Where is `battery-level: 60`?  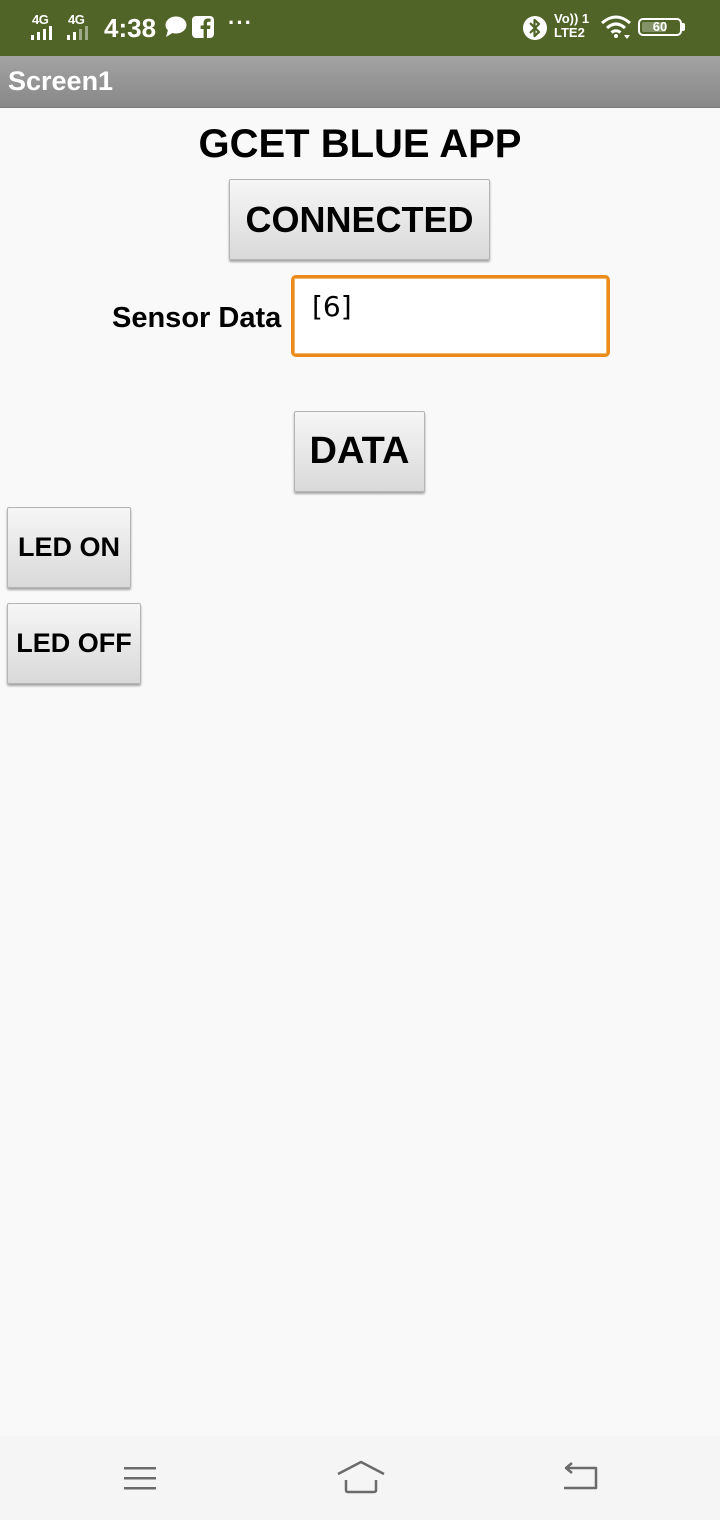 battery-level: 60 is located at coordinates (660, 26).